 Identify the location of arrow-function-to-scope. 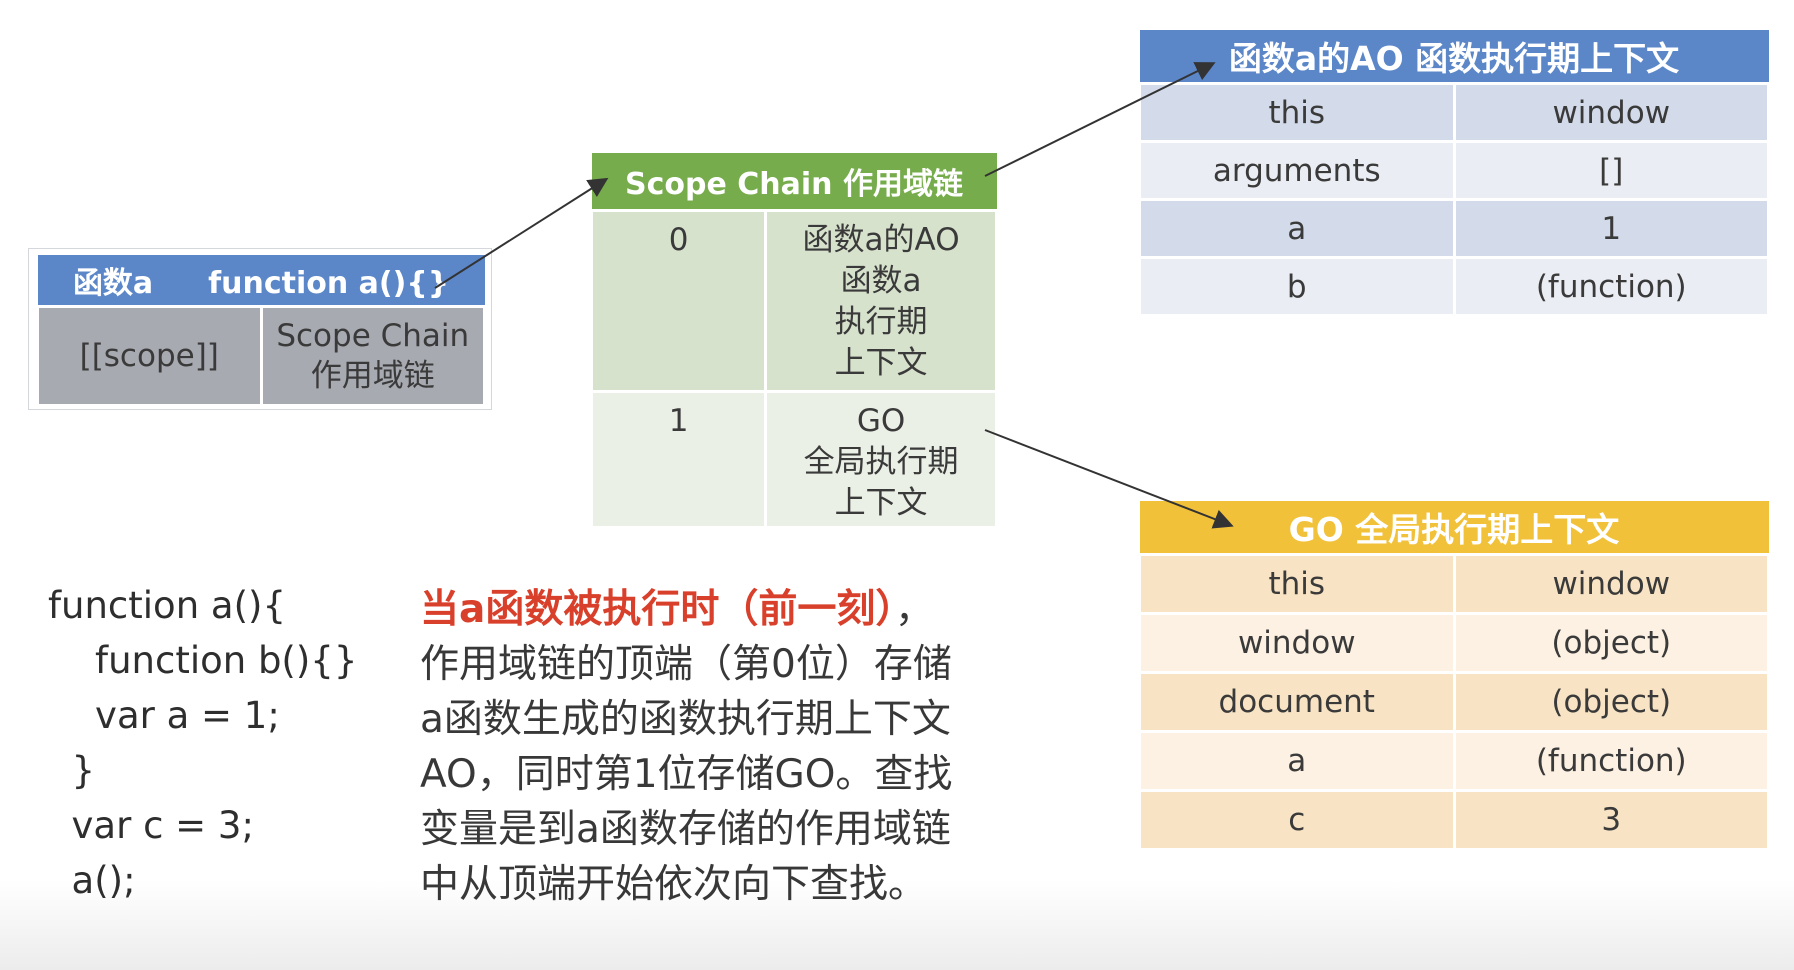
(521, 233).